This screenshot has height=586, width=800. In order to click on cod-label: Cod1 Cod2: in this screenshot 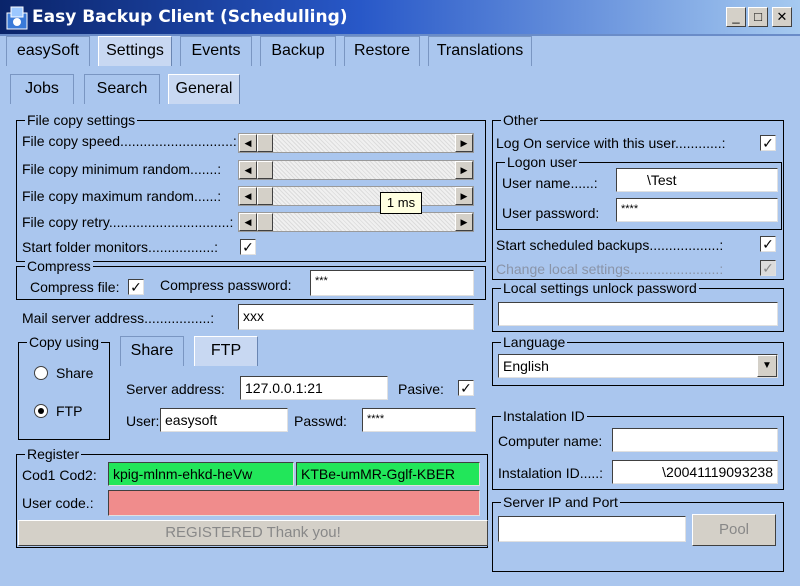, I will do `click(59, 475)`.